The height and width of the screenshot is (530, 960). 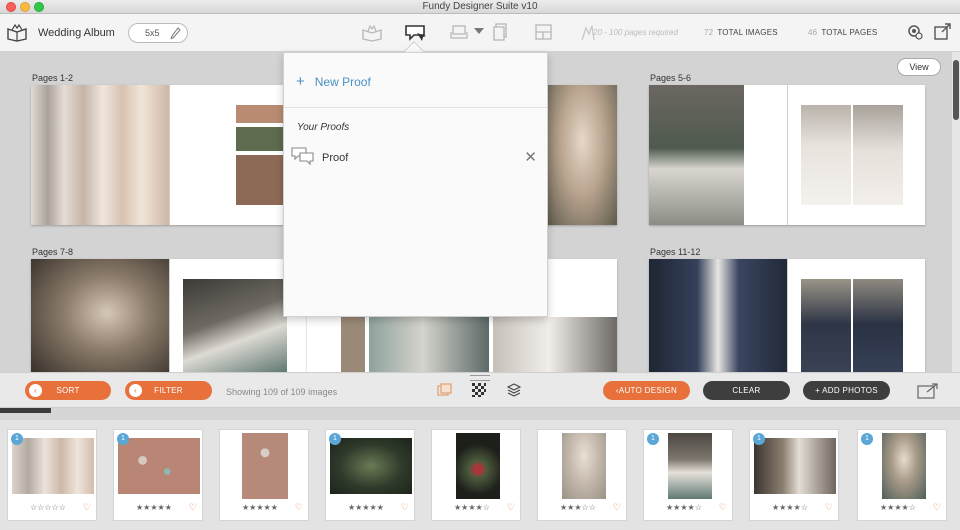 I want to click on view-button: View, so click(x=919, y=67).